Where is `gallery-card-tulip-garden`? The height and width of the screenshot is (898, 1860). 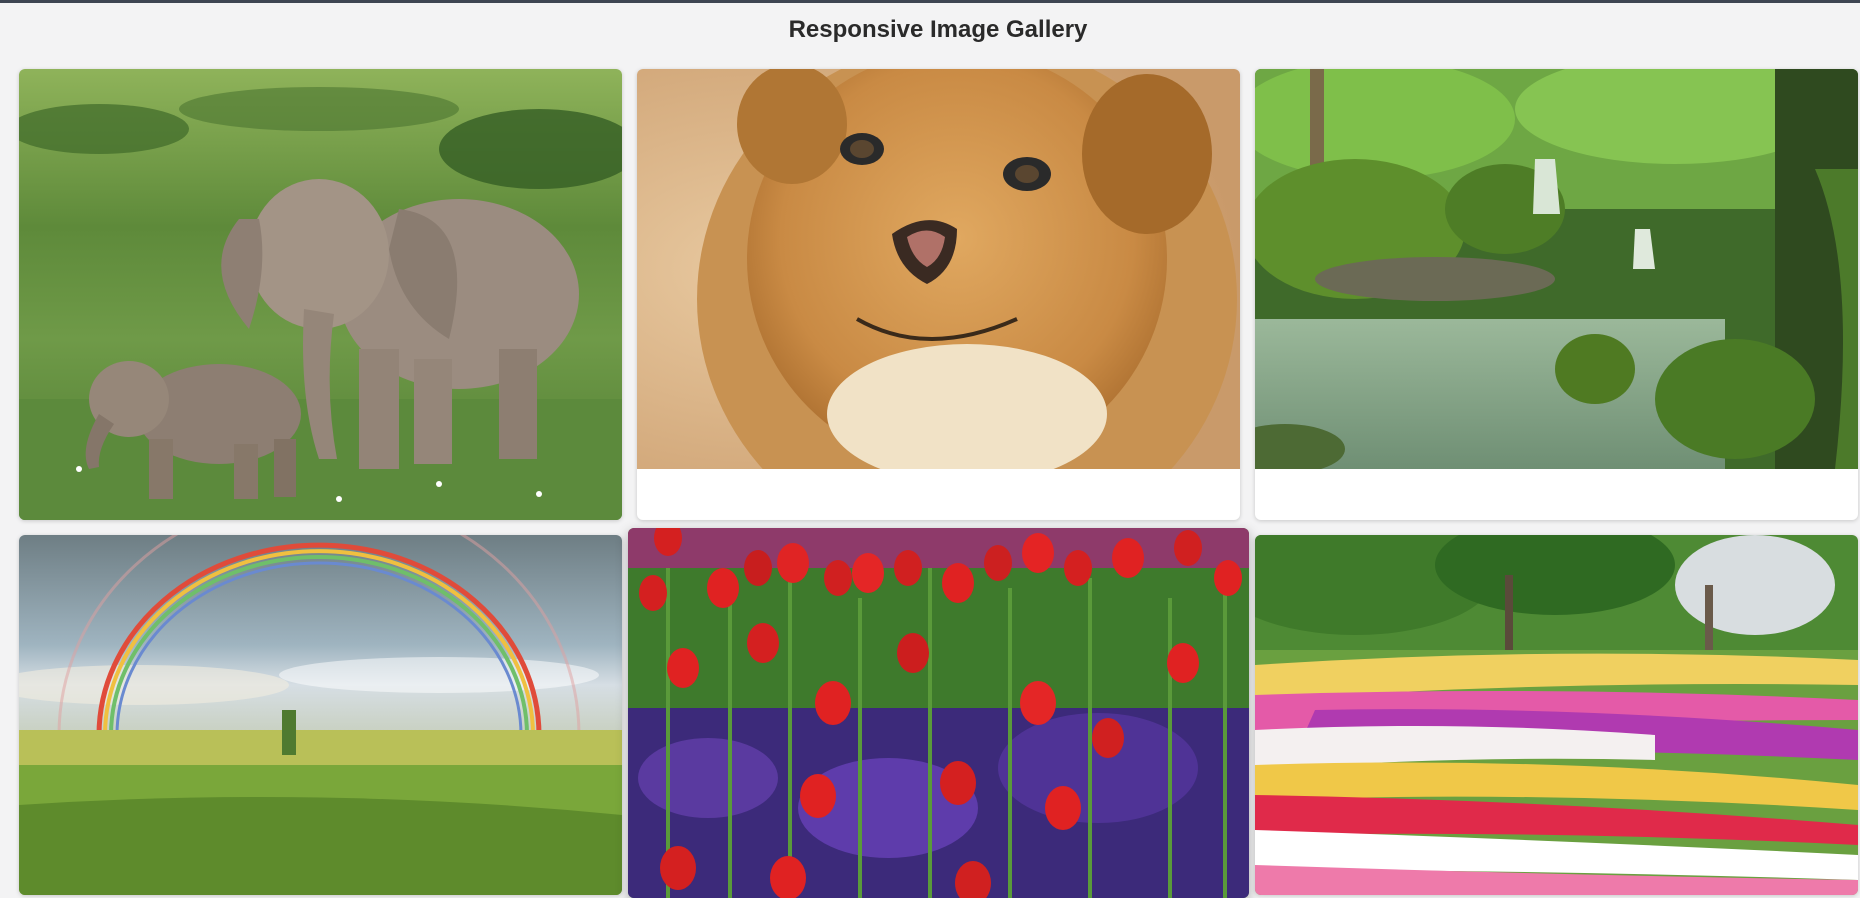
gallery-card-tulip-garden is located at coordinates (1556, 715).